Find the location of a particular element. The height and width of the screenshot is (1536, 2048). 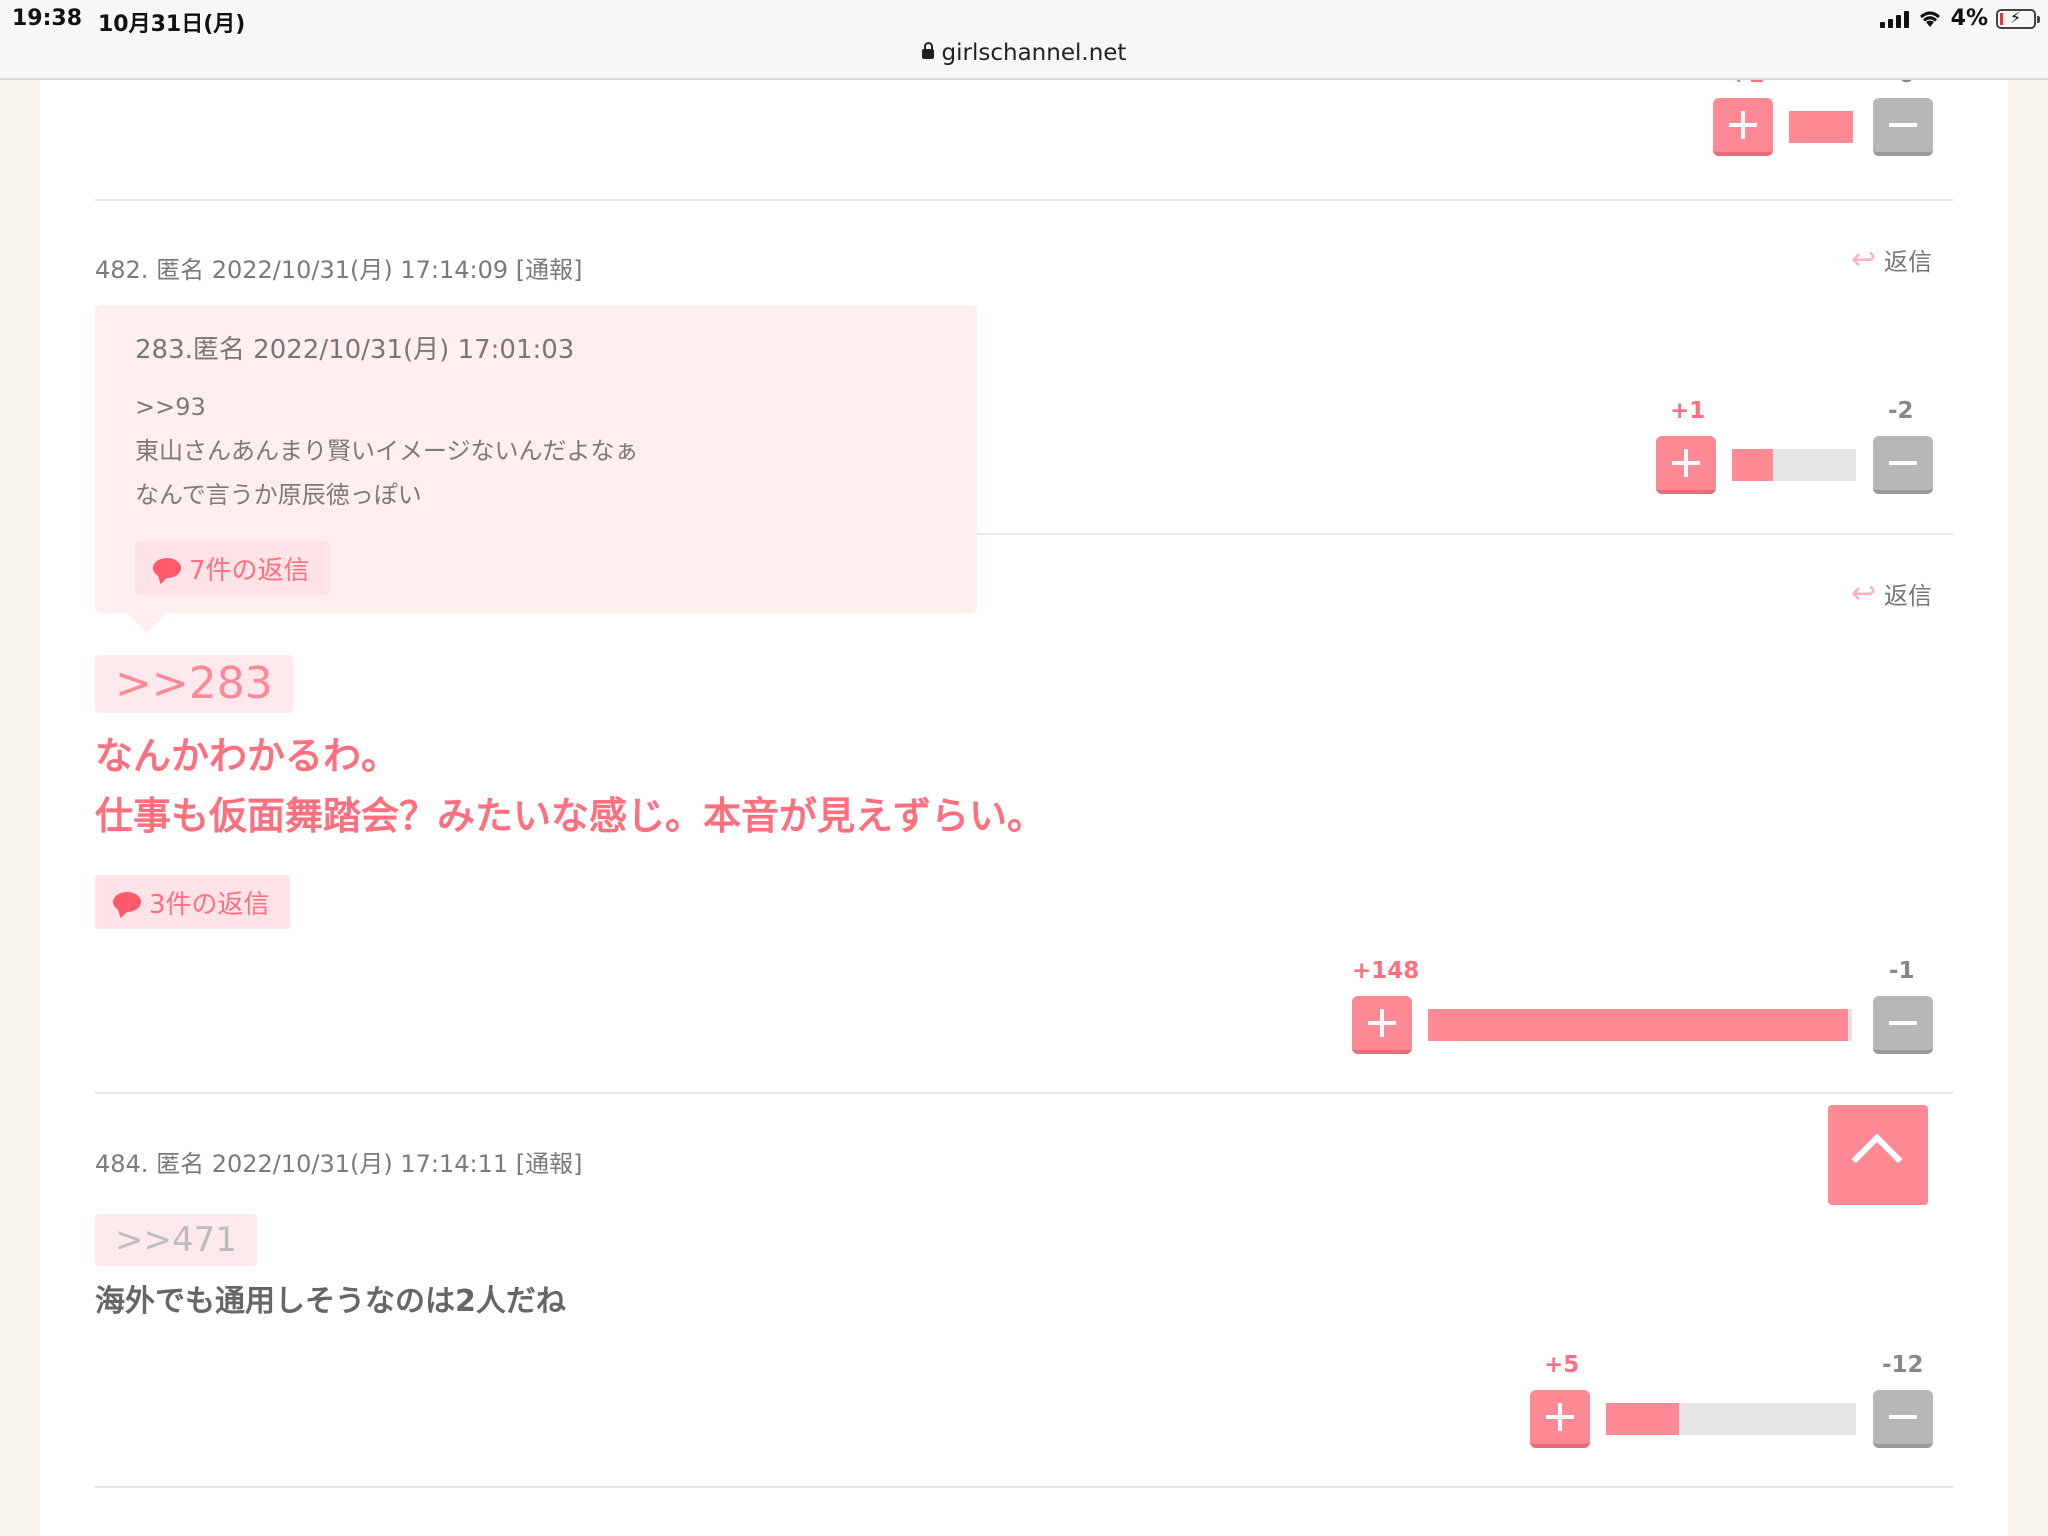

anchor-link: >>471 is located at coordinates (176, 1240).